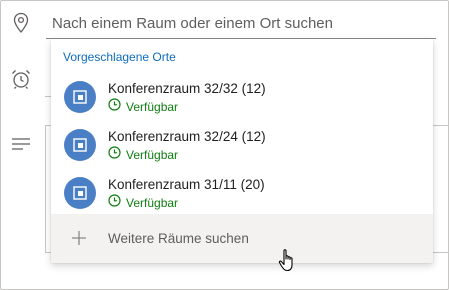 Image resolution: width=449 pixels, height=290 pixels. I want to click on search-more-rooms-button: Weitere Räume suchen, so click(242, 238).